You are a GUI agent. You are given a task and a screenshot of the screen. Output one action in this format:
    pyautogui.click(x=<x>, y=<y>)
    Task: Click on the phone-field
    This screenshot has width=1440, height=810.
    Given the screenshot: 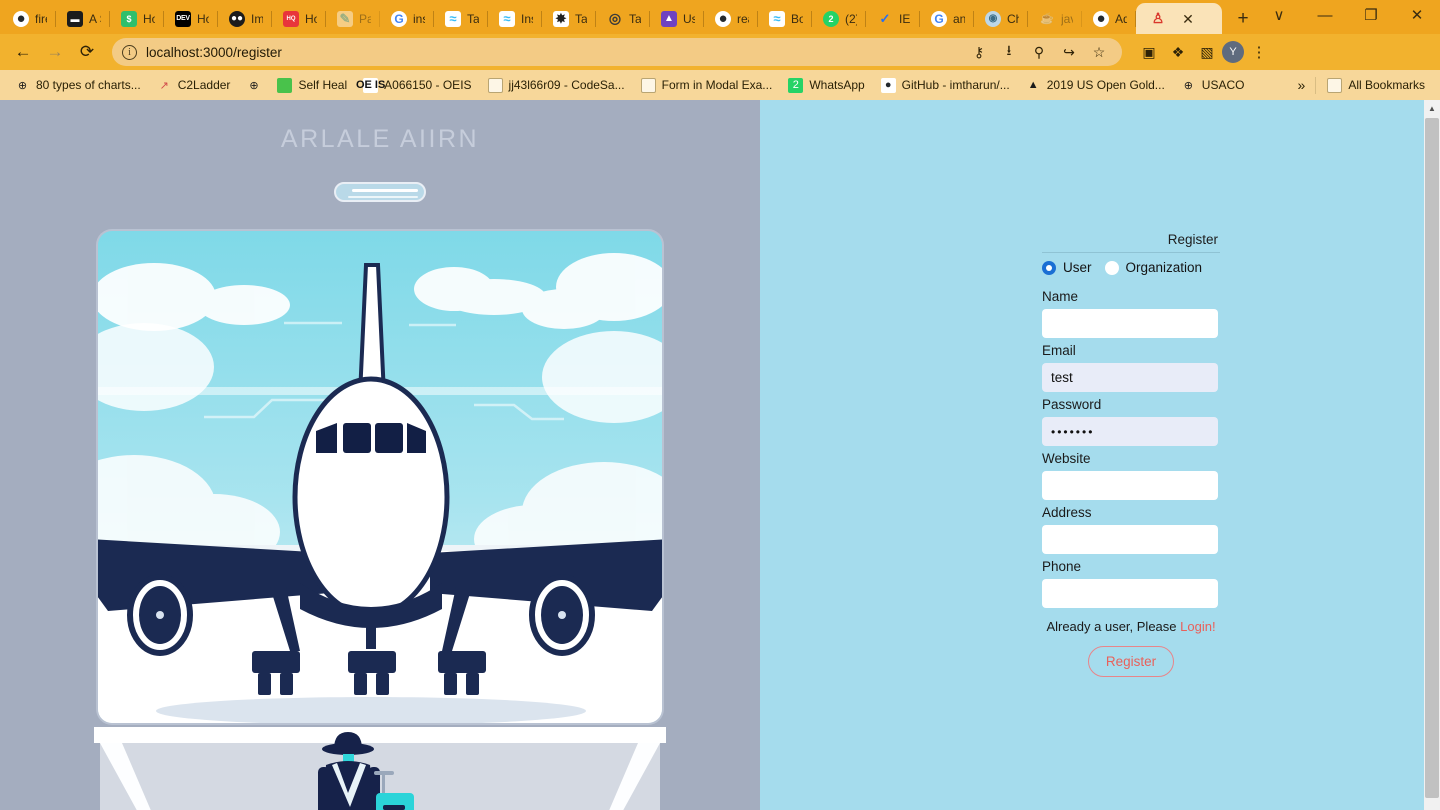 What is the action you would take?
    pyautogui.click(x=1130, y=593)
    